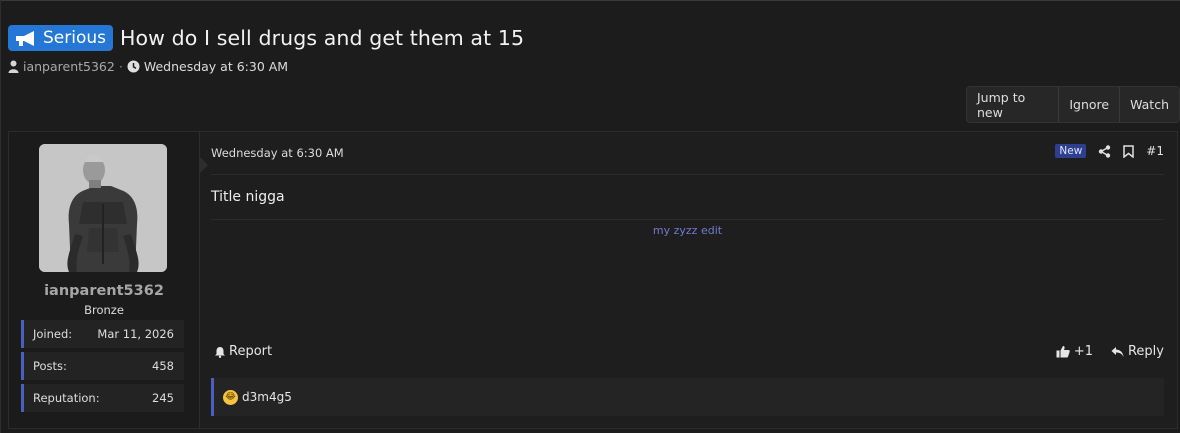 The height and width of the screenshot is (433, 1180). I want to click on user-rank-title: Bronze, so click(104, 310).